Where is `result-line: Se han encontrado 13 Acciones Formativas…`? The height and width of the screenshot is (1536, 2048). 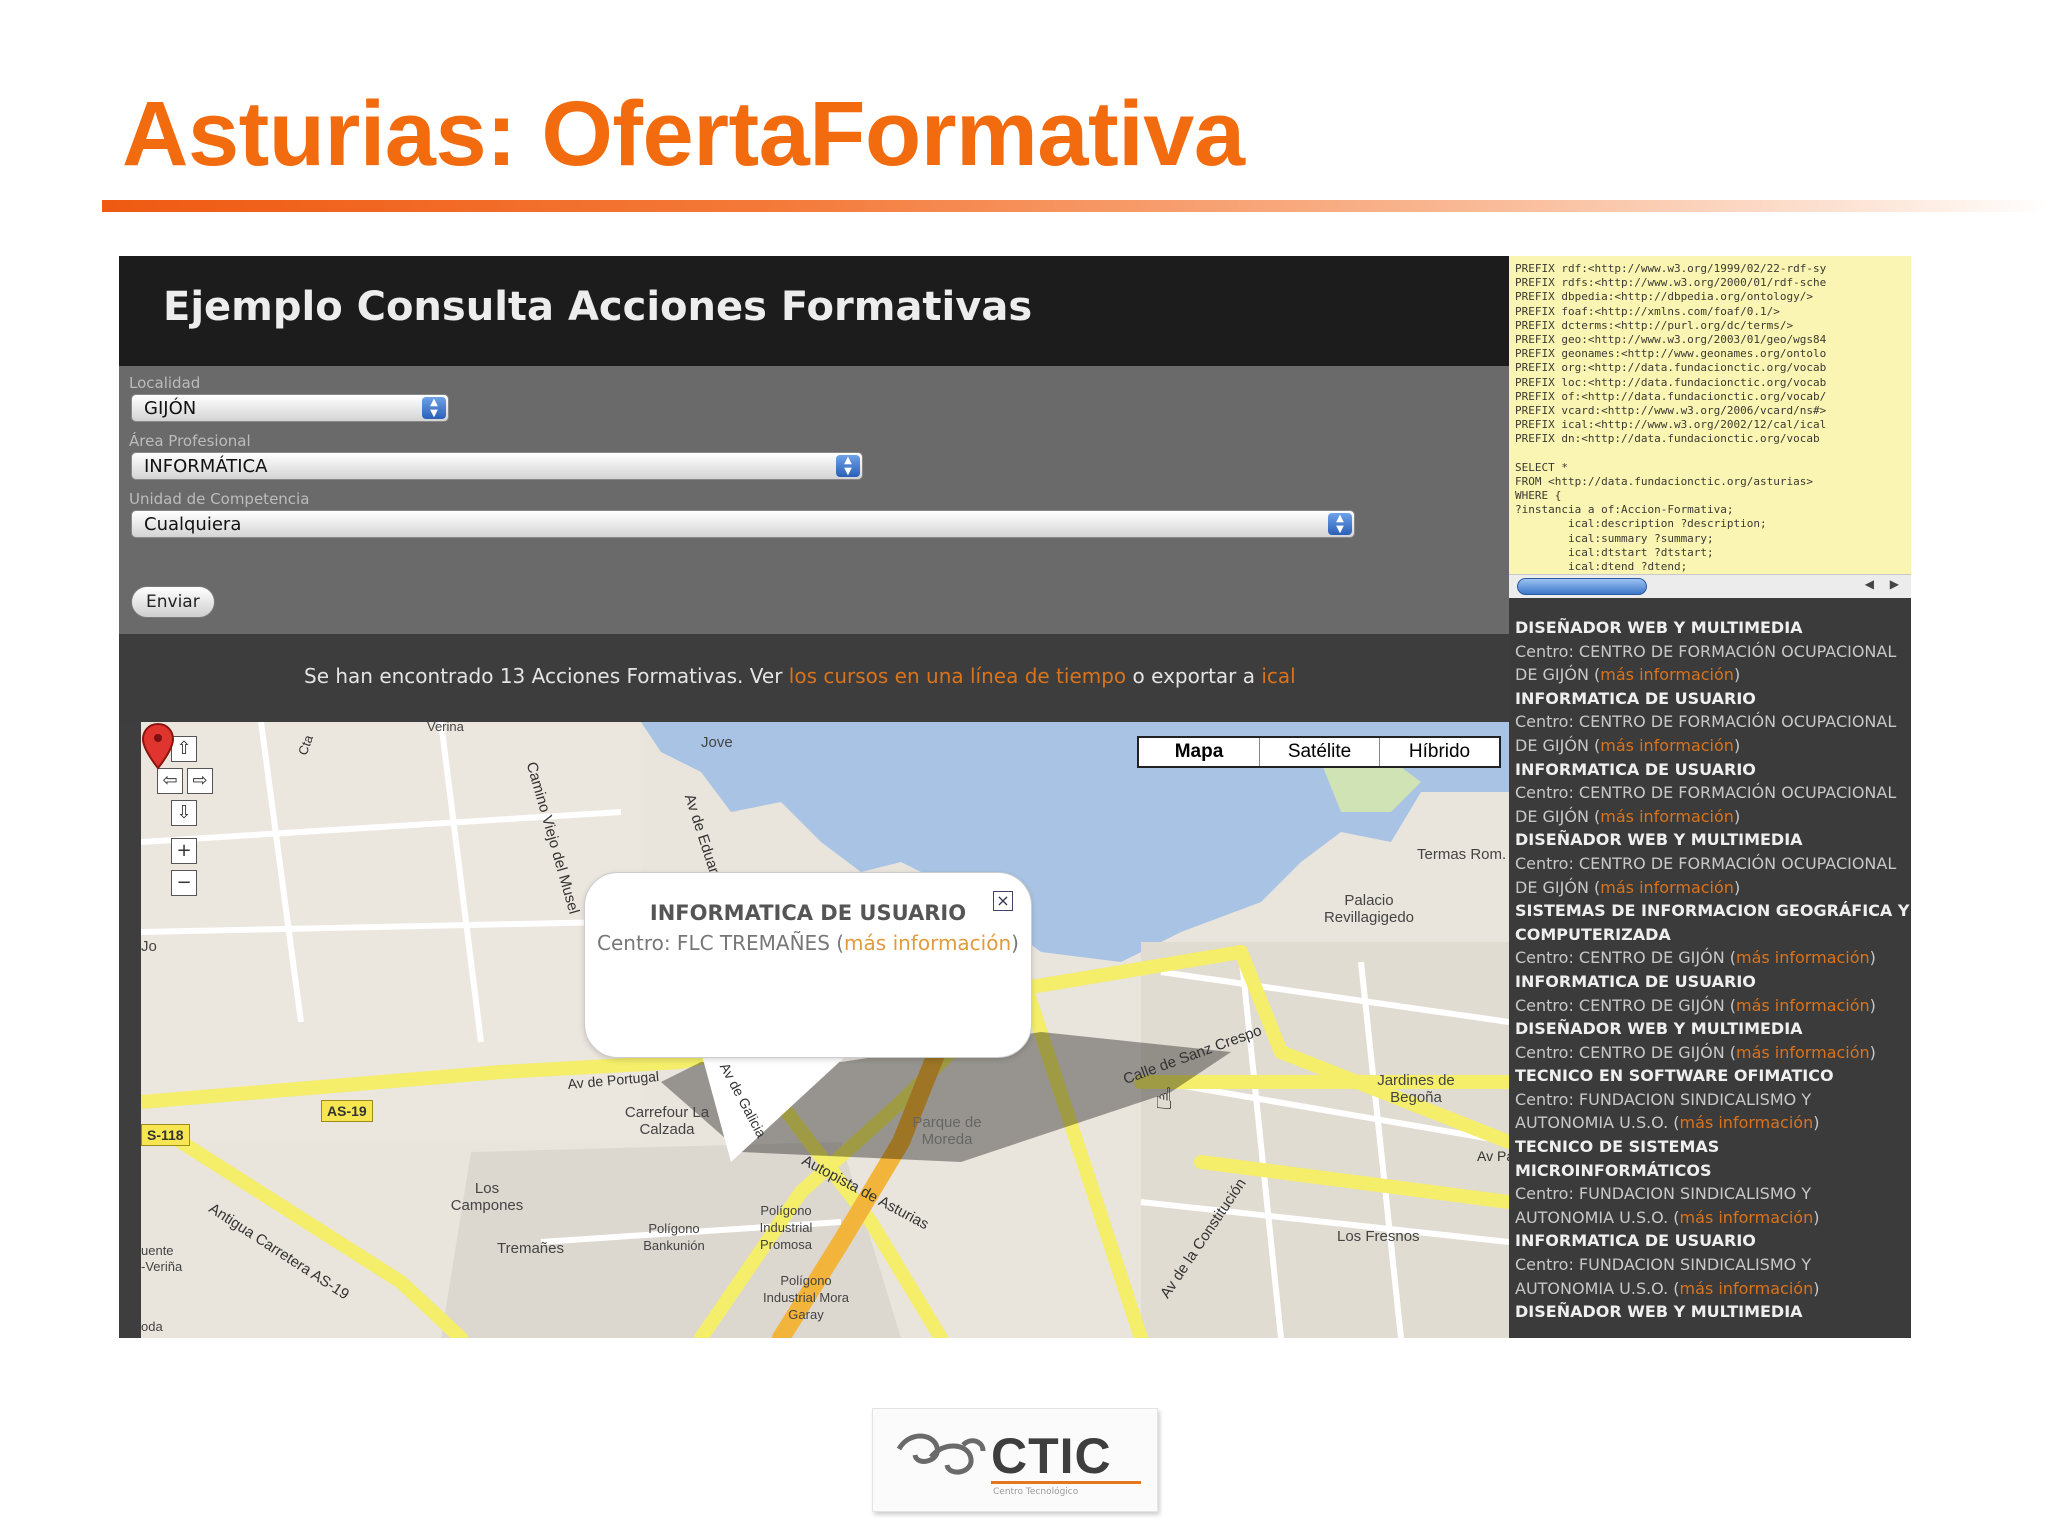 result-line: Se han encontrado 13 Acciones Formativas… is located at coordinates (800, 676).